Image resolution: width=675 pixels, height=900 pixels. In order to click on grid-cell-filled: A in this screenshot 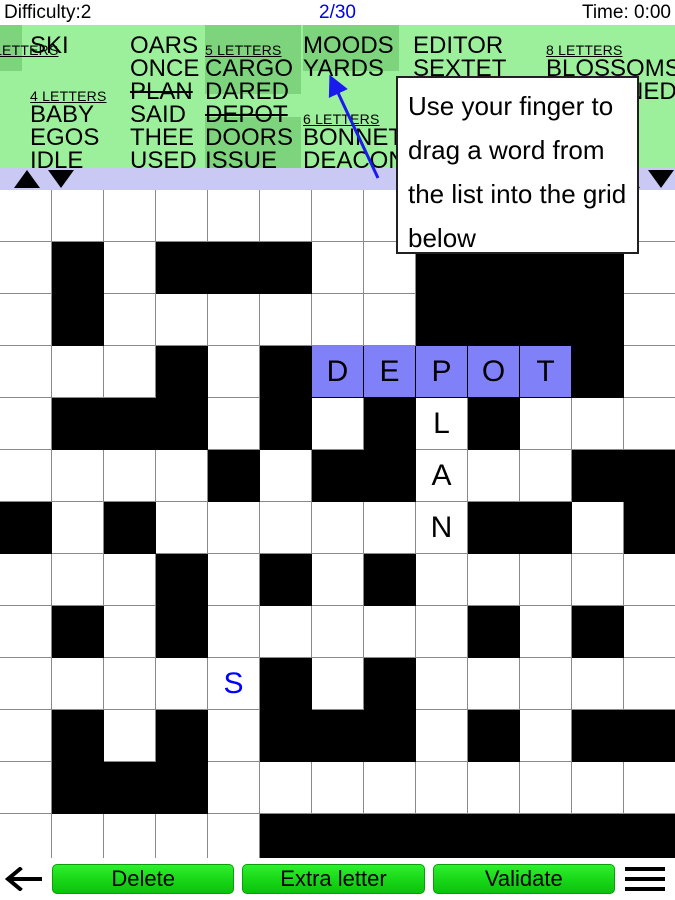, I will do `click(442, 476)`.